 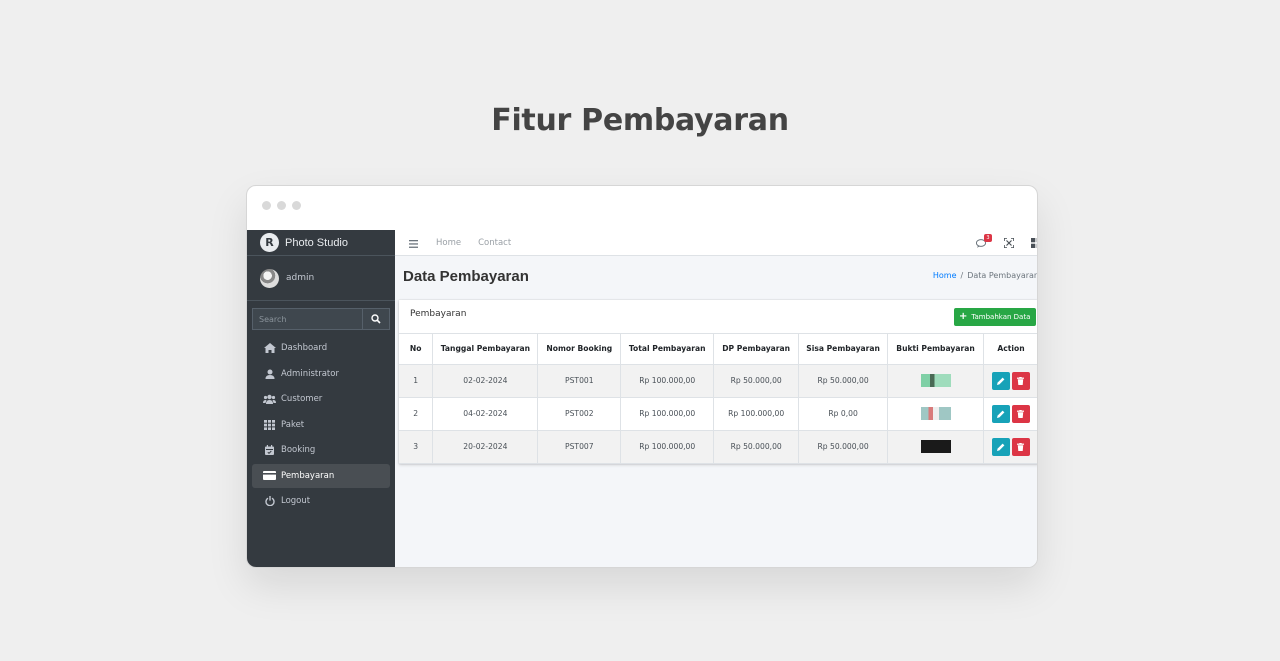 I want to click on sidebar-item-pembayaran: Pembayaran, so click(x=321, y=475).